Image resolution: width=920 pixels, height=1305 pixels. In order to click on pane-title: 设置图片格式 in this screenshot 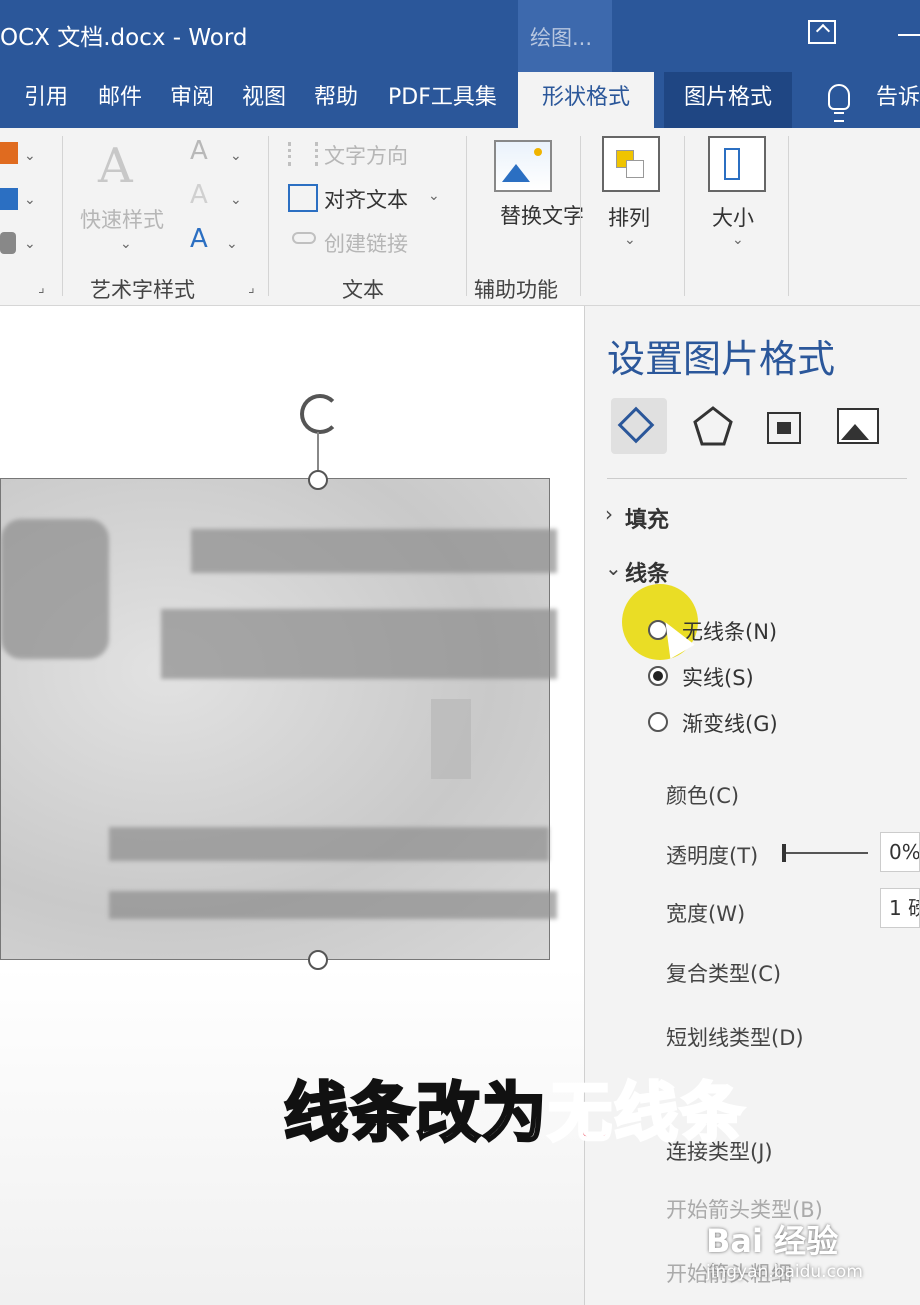, I will do `click(721, 359)`.